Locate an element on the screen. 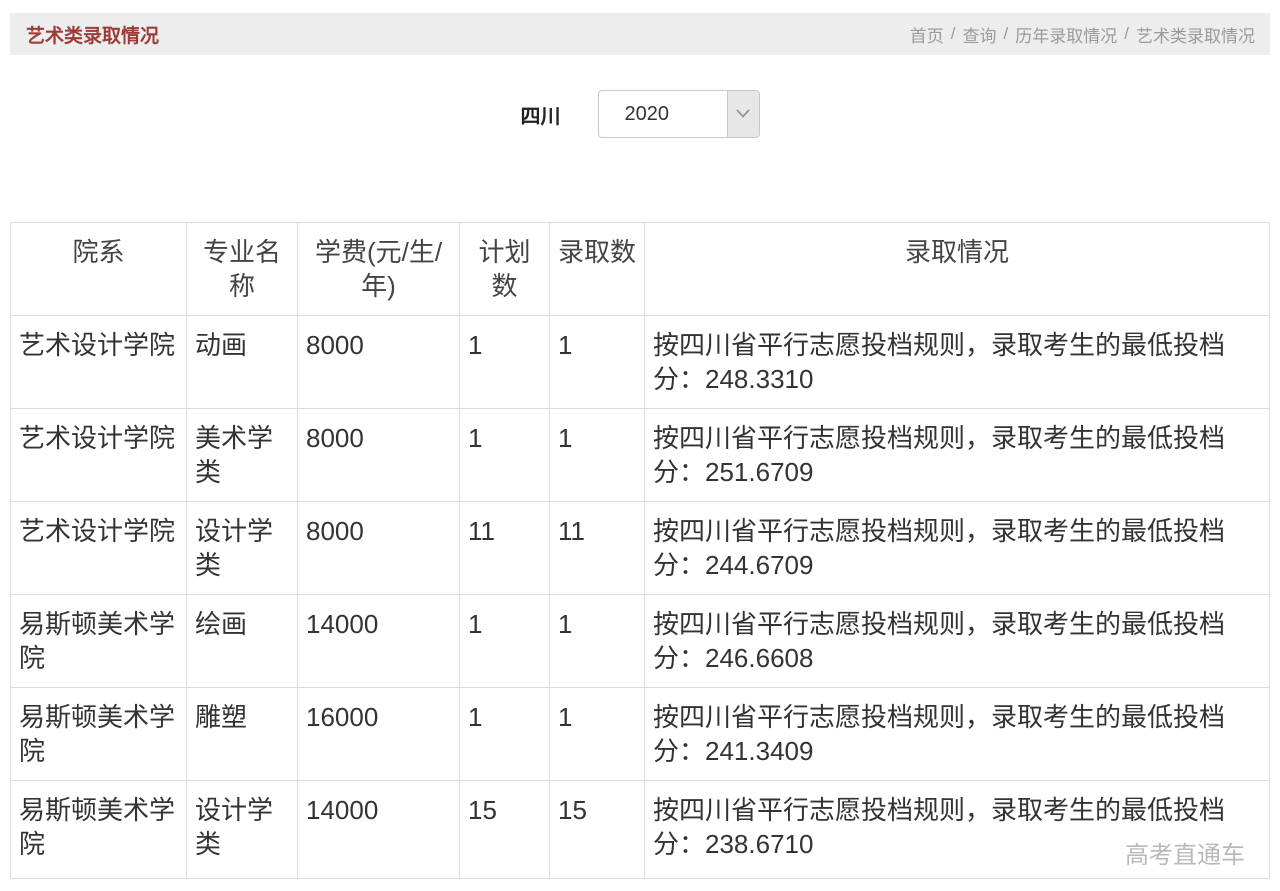 This screenshot has width=1280, height=891. cell-admission-detail: 按四川省平行志愿投档规则，录取考生的最低投档分：244.6709 is located at coordinates (957, 548).